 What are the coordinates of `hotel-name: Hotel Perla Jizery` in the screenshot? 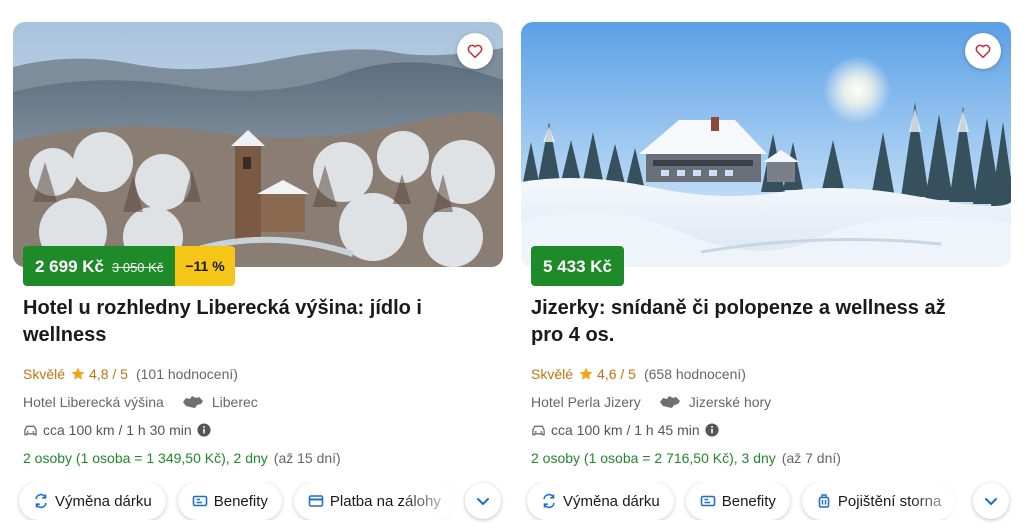 It's located at (586, 402).